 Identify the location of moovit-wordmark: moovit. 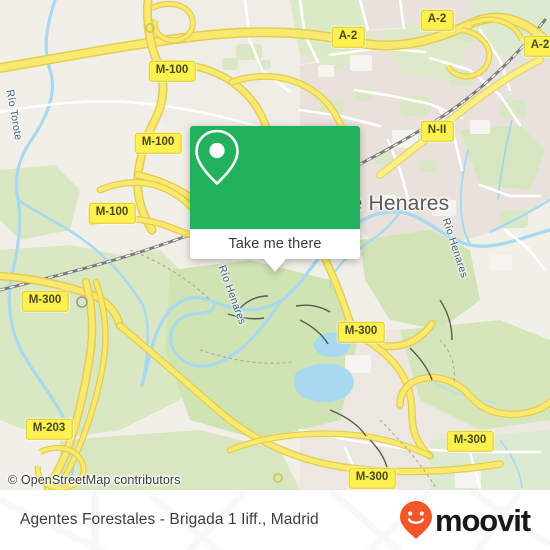
(482, 520).